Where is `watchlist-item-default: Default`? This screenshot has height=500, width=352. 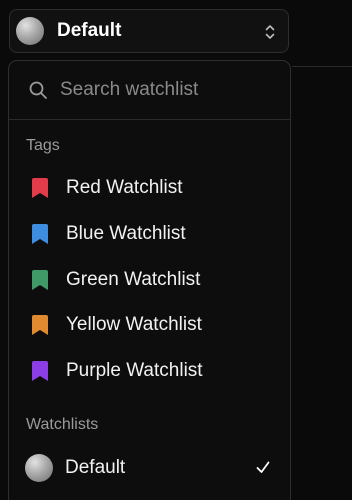
watchlist-item-default: Default is located at coordinates (149, 468).